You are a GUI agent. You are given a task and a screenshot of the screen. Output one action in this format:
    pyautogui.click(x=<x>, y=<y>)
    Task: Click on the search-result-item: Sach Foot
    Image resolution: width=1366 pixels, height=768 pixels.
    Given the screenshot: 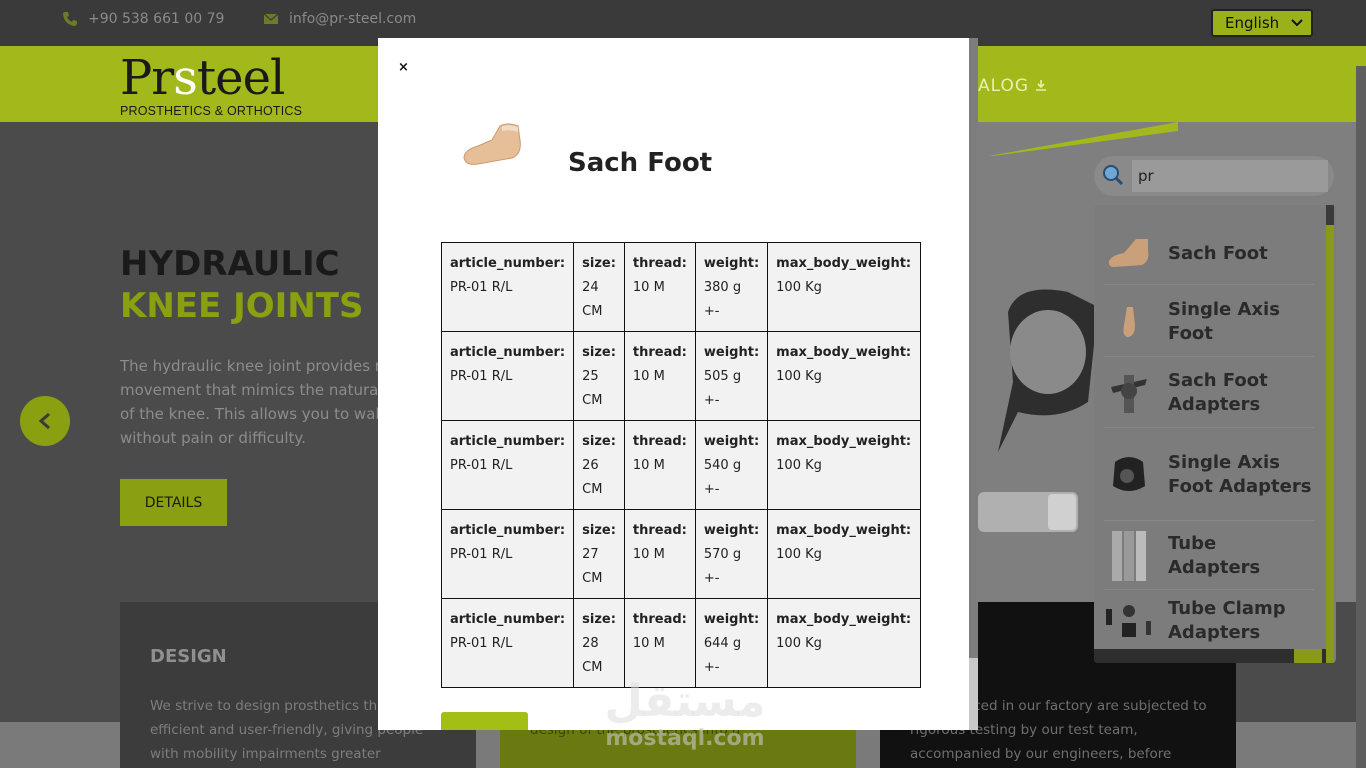 What is the action you would take?
    pyautogui.click(x=1209, y=254)
    